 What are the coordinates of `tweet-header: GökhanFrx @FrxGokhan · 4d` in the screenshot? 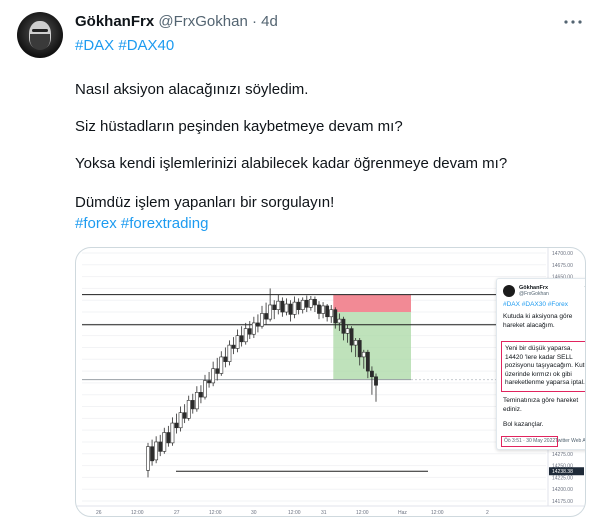 It's located at (176, 23).